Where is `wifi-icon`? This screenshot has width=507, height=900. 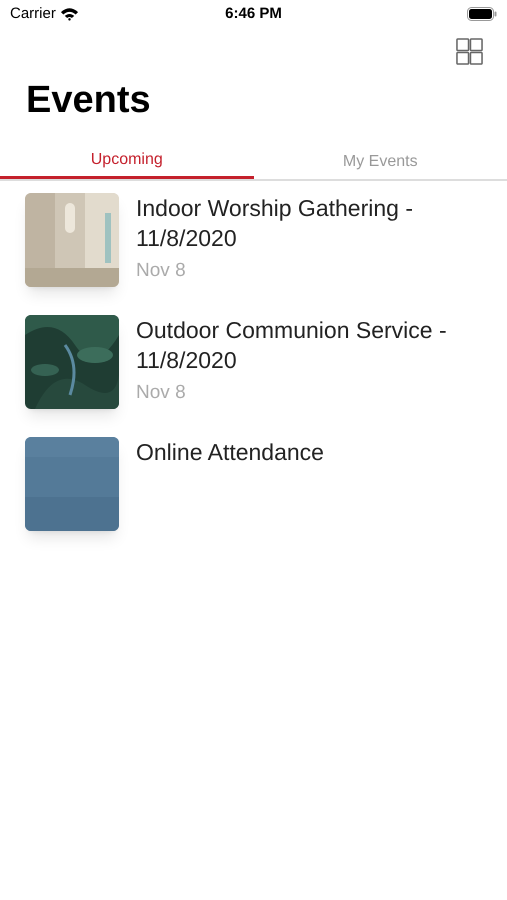
wifi-icon is located at coordinates (69, 14).